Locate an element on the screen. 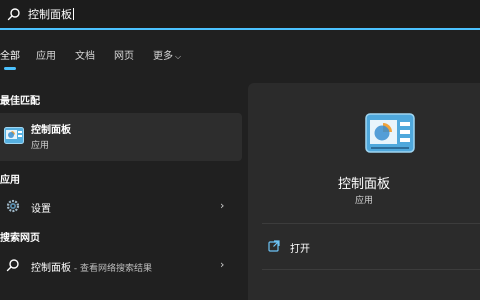 This screenshot has width=480, height=300. search-bar: 控制面板 is located at coordinates (240, 15).